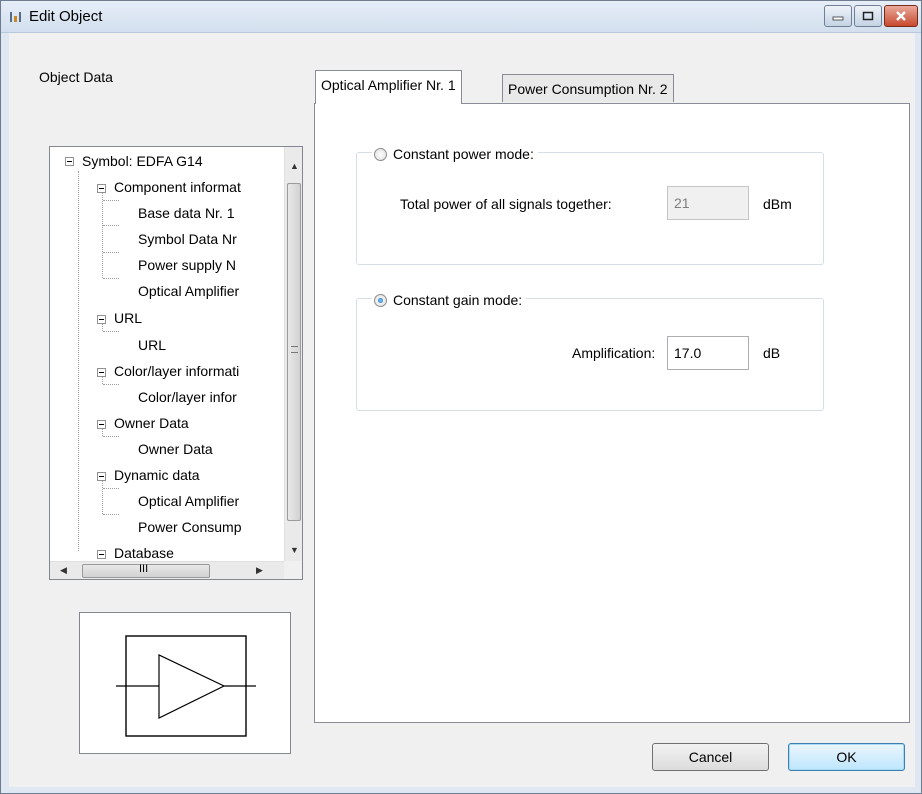  I want to click on radio-unchecked-icon, so click(380, 154).